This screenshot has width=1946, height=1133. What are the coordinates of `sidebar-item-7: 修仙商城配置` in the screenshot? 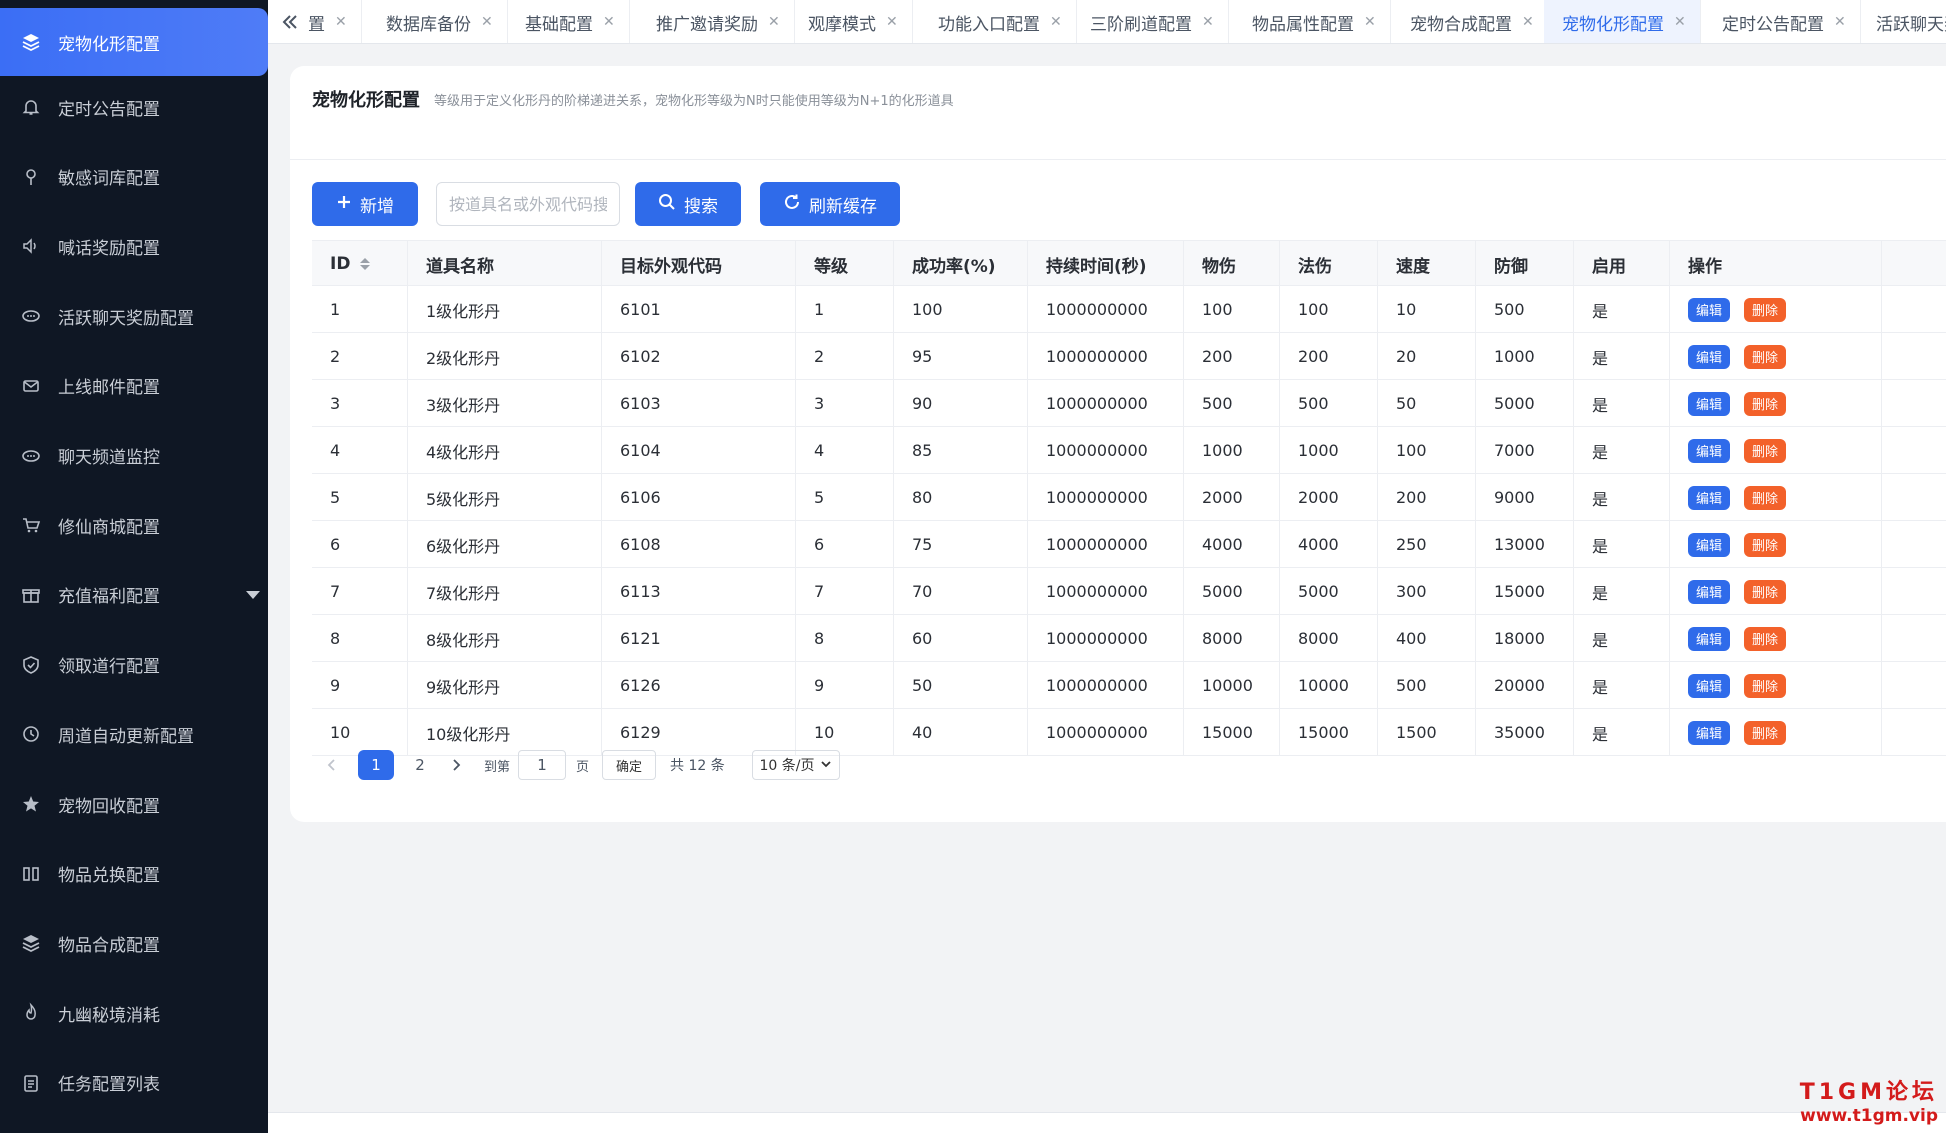 It's located at (134, 525).